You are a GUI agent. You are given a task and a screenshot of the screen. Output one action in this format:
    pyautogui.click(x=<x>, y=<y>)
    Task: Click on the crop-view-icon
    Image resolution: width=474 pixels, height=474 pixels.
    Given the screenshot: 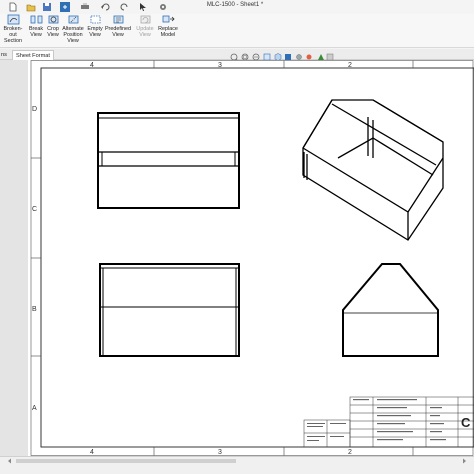 What is the action you would take?
    pyautogui.click(x=53, y=19)
    